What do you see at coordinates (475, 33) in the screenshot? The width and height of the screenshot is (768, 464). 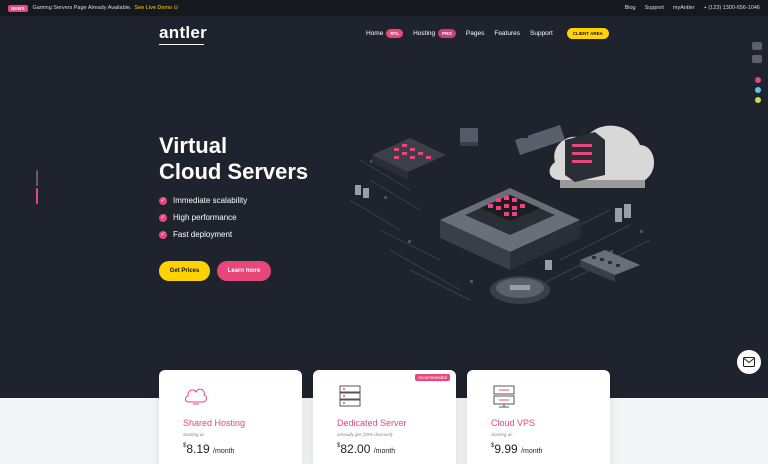 I see `nav-pages: Pages` at bounding box center [475, 33].